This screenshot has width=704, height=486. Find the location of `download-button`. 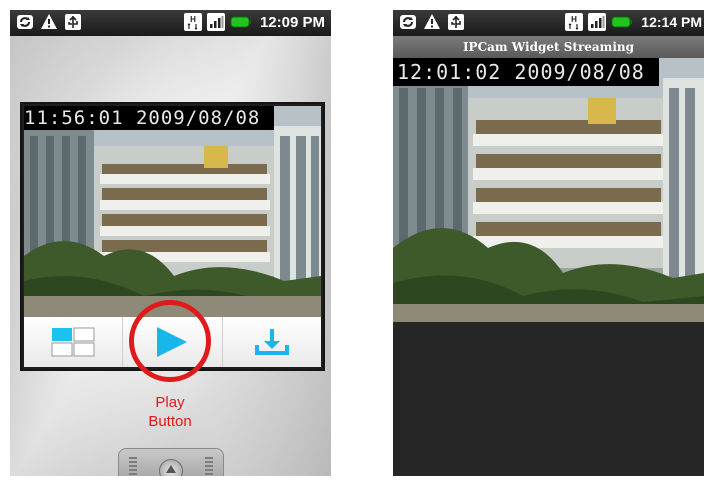

download-button is located at coordinates (272, 342).